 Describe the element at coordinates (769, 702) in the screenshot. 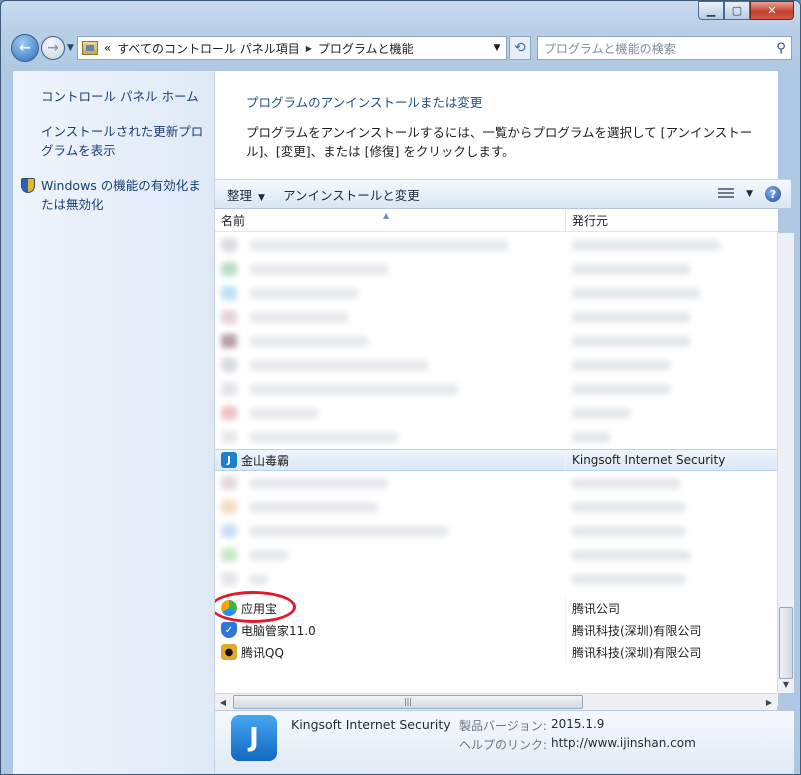

I see `scroll-right-arrow-icon: ▶` at that location.